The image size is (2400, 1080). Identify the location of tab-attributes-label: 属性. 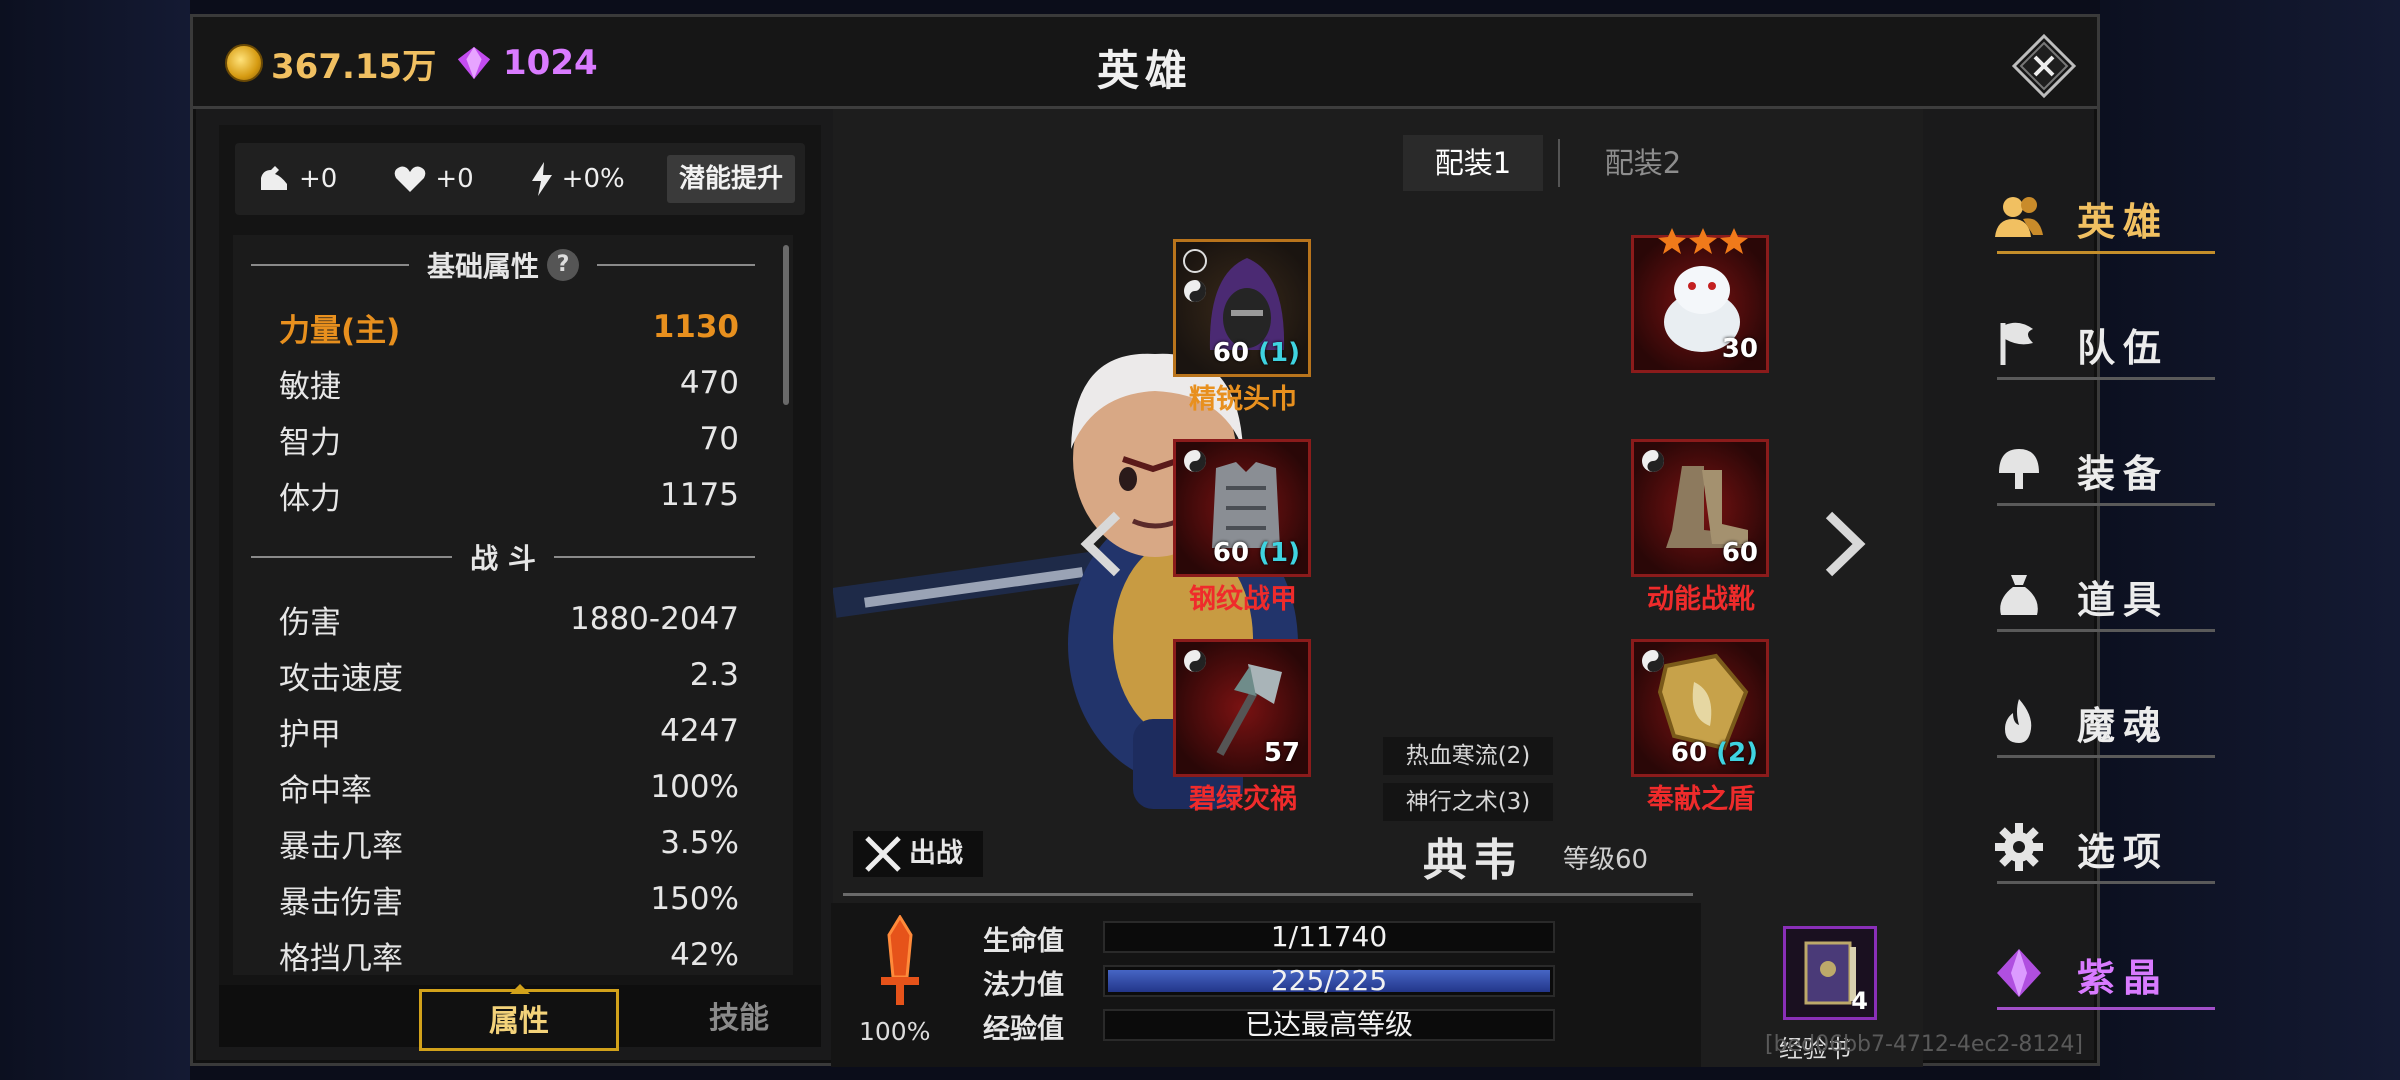
(519, 1021).